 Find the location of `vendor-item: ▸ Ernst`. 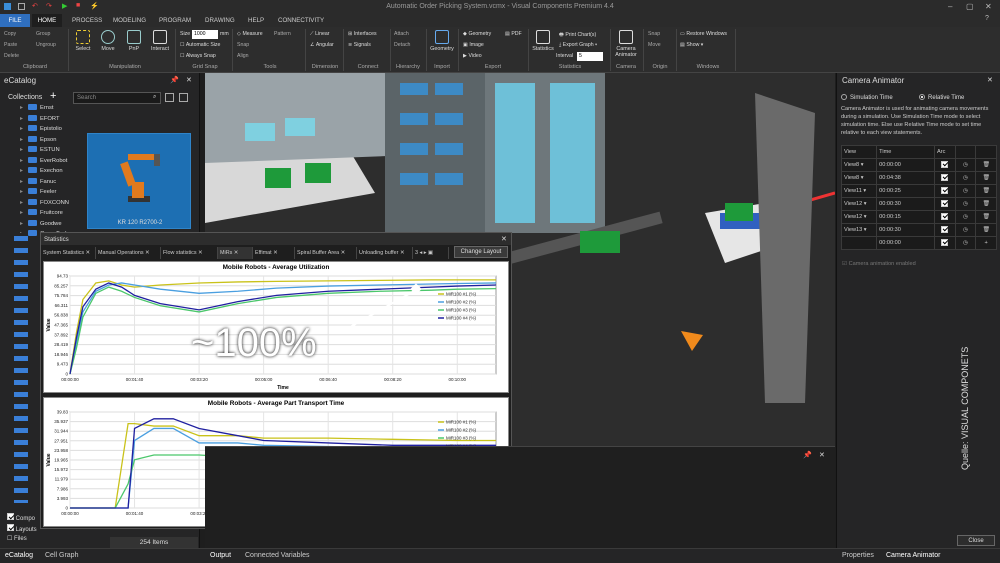

vendor-item: ▸ Ernst is located at coordinates (37, 108).